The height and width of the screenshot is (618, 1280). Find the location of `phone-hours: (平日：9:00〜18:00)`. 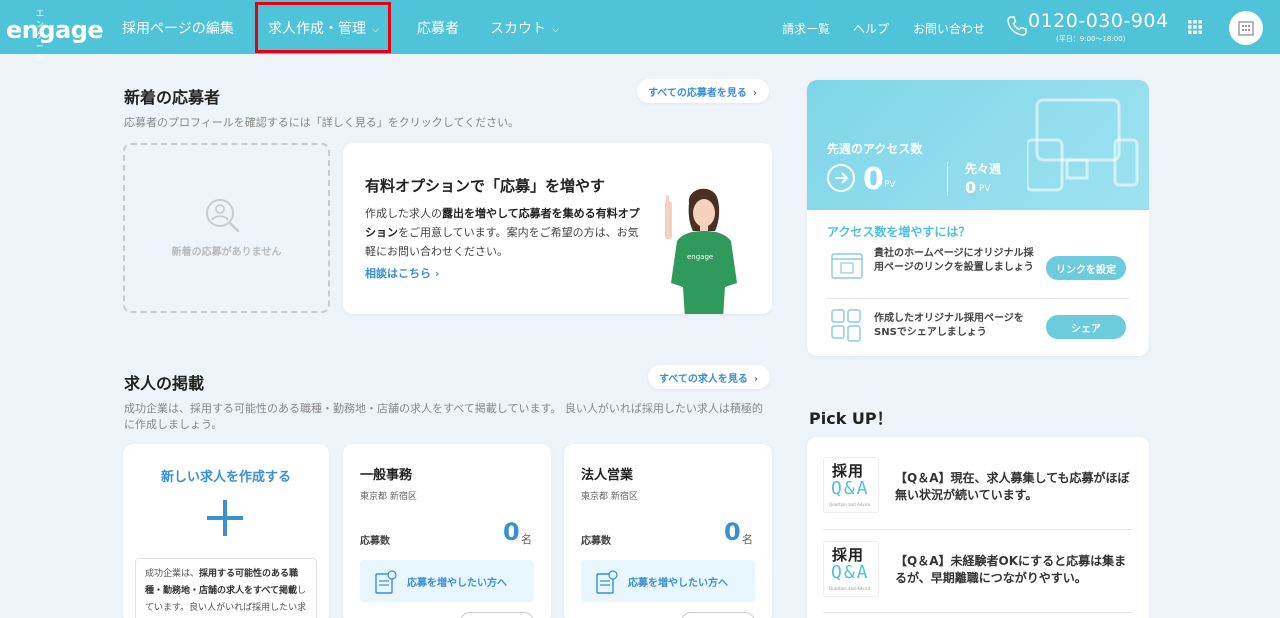

phone-hours: (平日：9:00〜18:00) is located at coordinates (1091, 39).